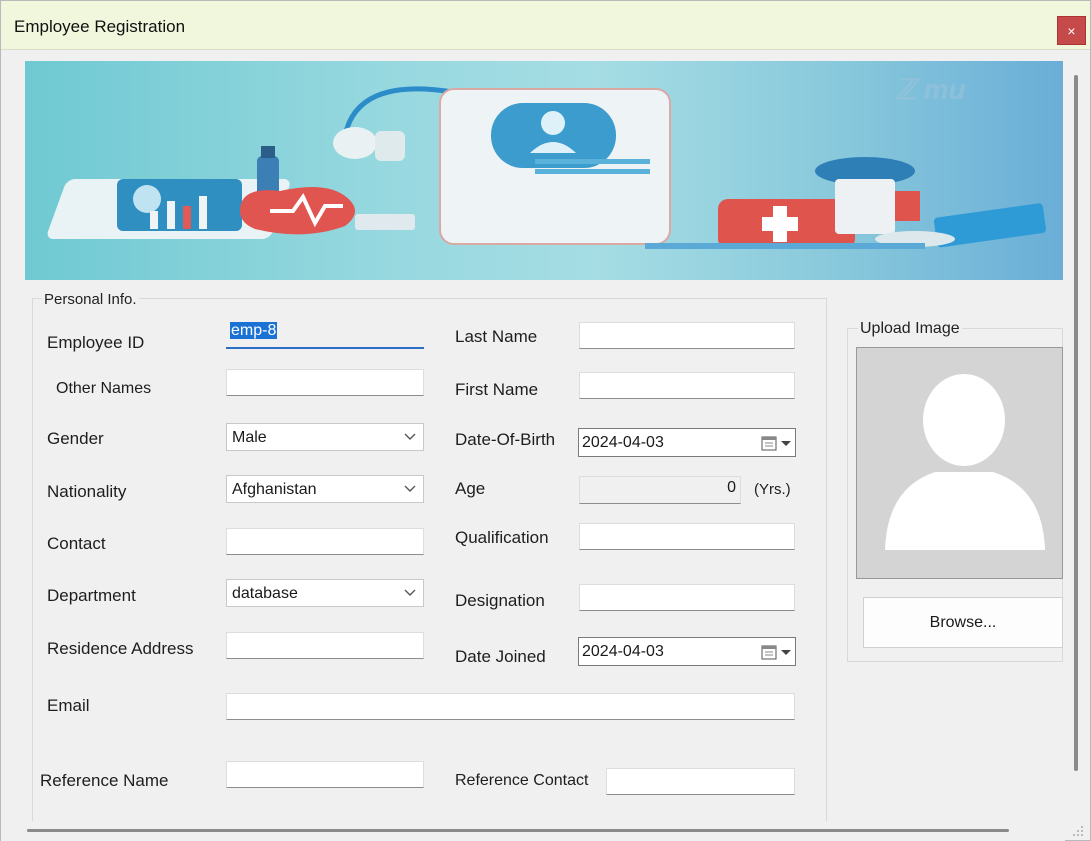 This screenshot has width=1091, height=841. What do you see at coordinates (687, 385) in the screenshot?
I see `first-name-field` at bounding box center [687, 385].